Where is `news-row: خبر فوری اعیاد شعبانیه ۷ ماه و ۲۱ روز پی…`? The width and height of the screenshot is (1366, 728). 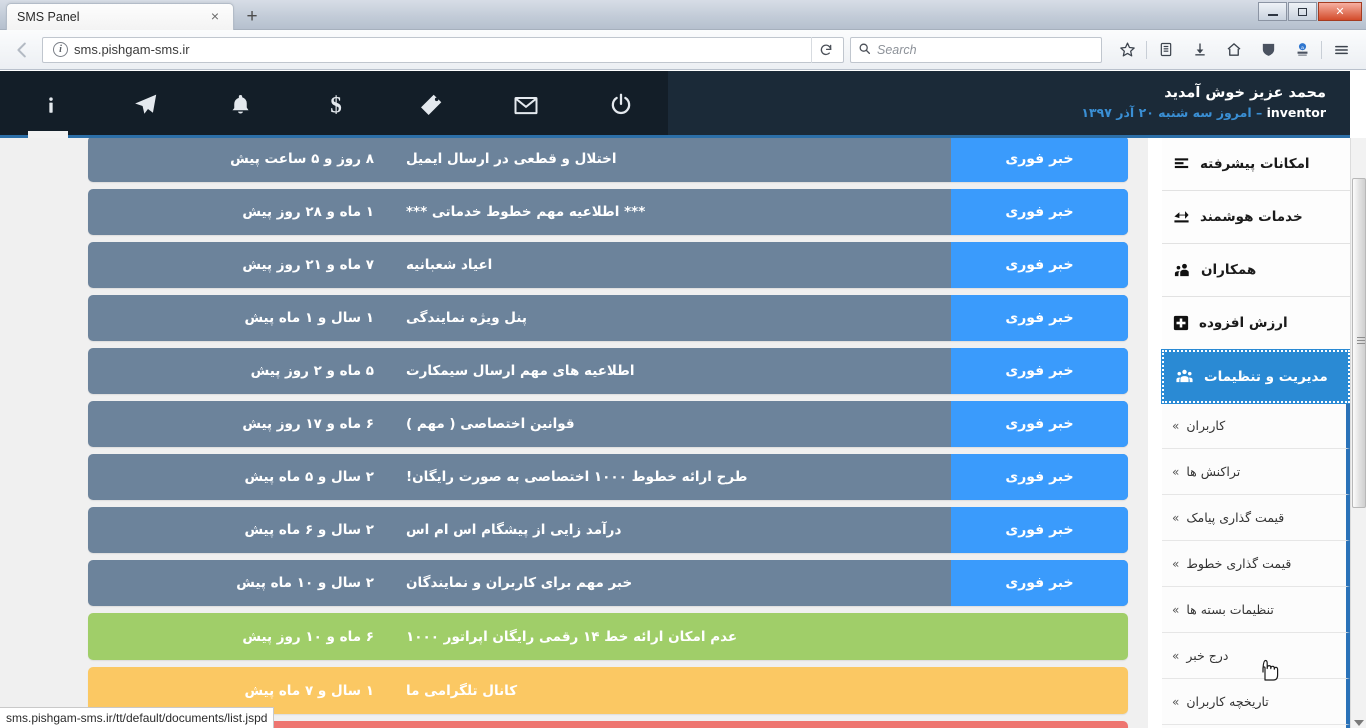
news-row: خبر فوری اعیاد شعبانیه ۷ ماه و ۲۱ روز پی… is located at coordinates (608, 265).